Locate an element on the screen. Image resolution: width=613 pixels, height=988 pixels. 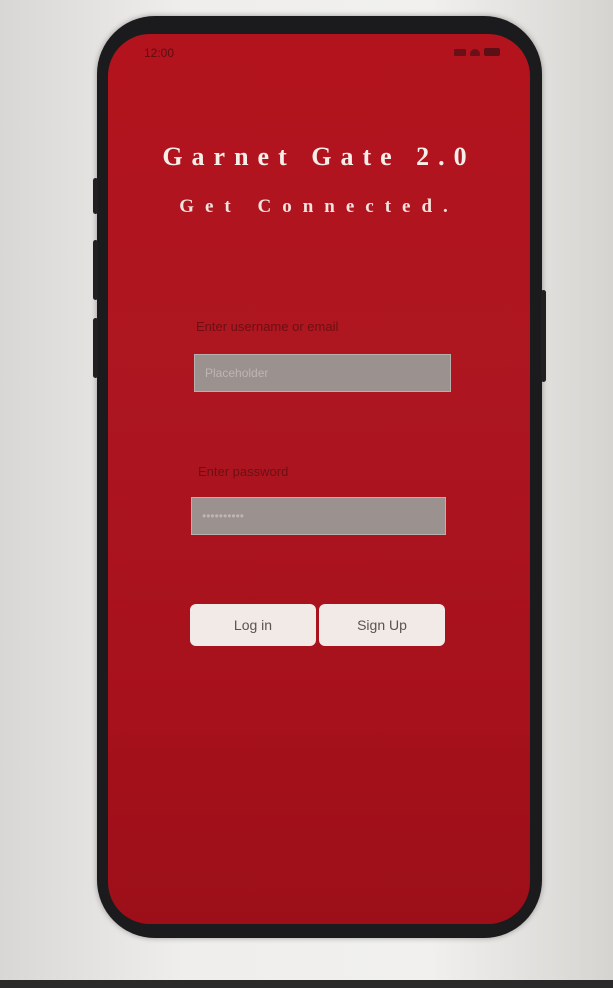
auth-buttons: Log in Sign Up is located at coordinates (317, 625).